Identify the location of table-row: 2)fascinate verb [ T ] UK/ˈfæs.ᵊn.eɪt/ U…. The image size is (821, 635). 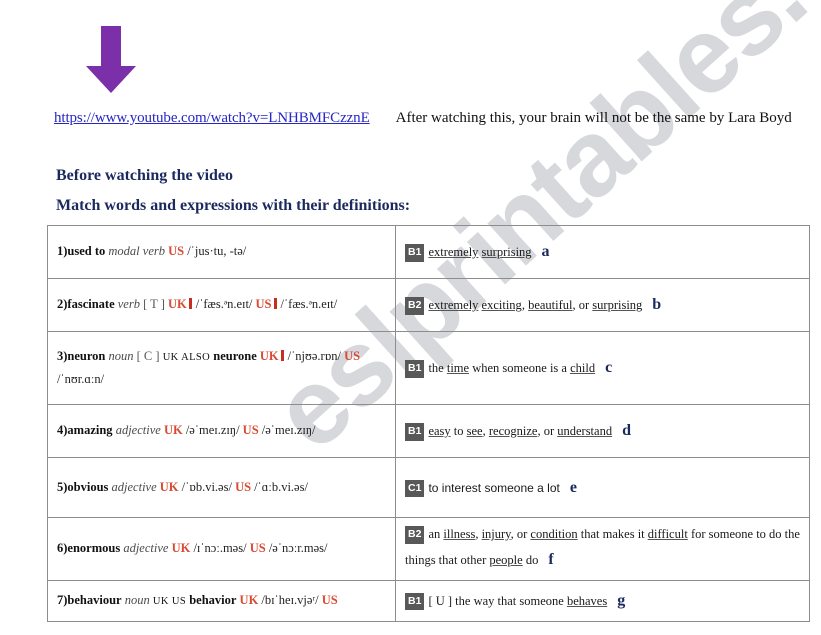
(428, 305).